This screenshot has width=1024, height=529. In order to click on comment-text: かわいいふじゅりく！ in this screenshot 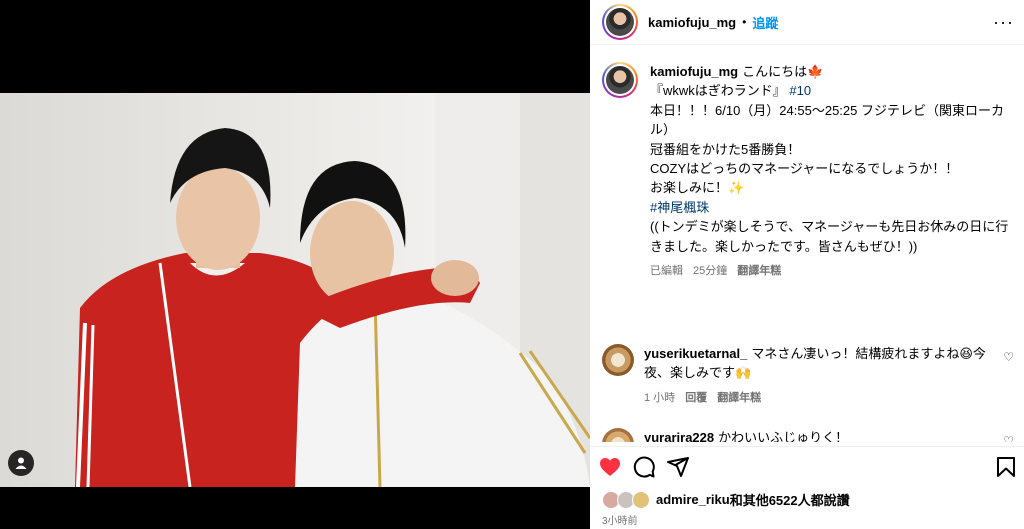, I will do `click(783, 436)`.